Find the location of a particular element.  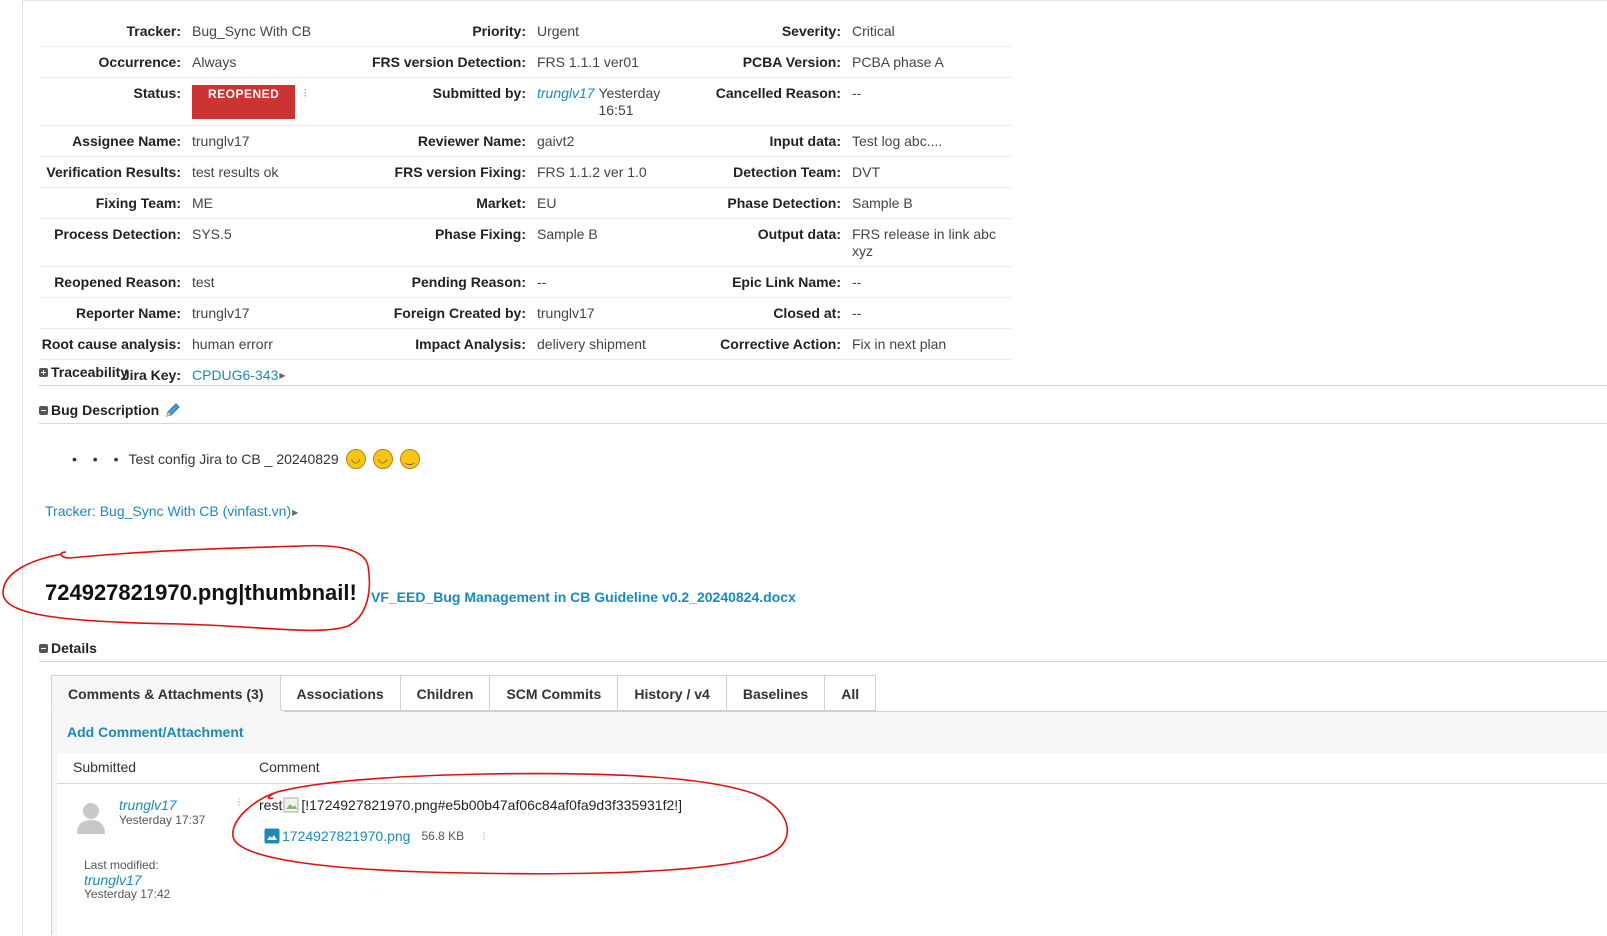

comment-column-header: Comment is located at coordinates (289, 767).